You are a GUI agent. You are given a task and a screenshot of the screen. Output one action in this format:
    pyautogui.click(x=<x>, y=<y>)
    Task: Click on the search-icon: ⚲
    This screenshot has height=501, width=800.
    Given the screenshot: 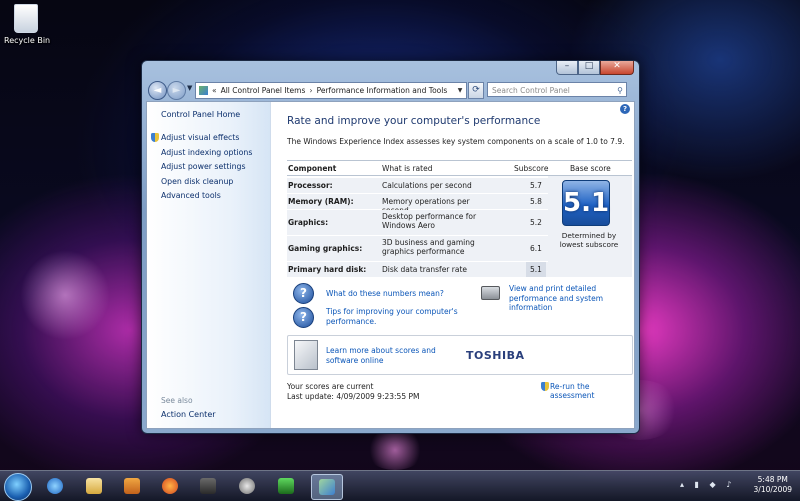 What is the action you would take?
    pyautogui.click(x=620, y=90)
    